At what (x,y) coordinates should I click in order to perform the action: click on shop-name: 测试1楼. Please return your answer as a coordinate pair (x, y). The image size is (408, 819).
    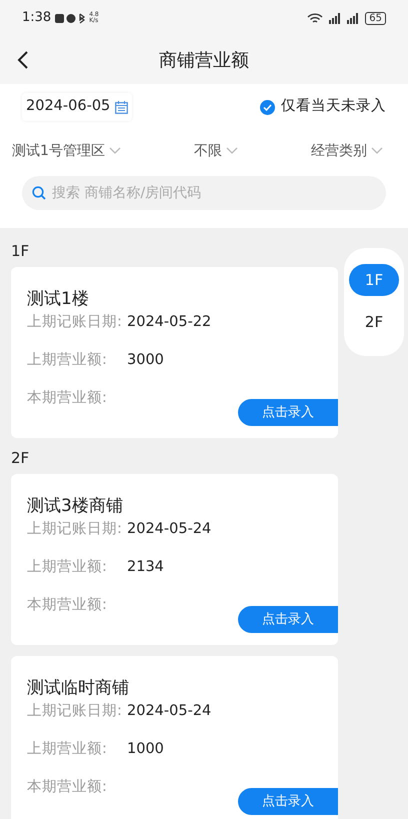
    Looking at the image, I should click on (58, 299).